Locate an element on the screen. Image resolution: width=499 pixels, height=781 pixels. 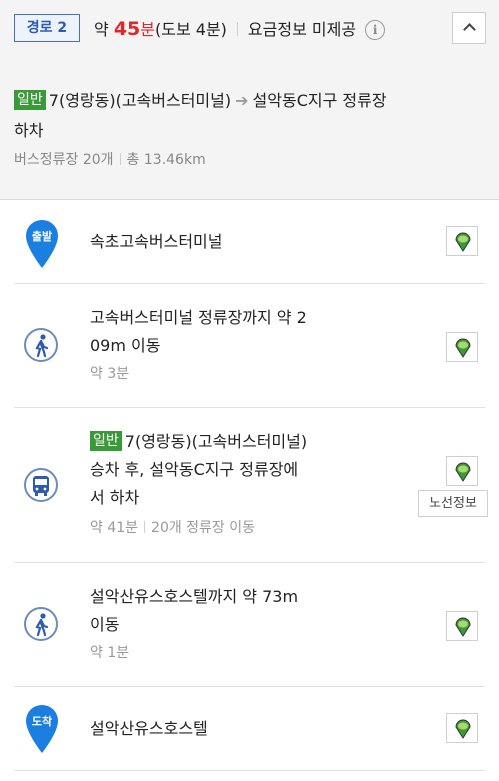
start-title: 속초고속버스터미널 is located at coordinates (156, 241).